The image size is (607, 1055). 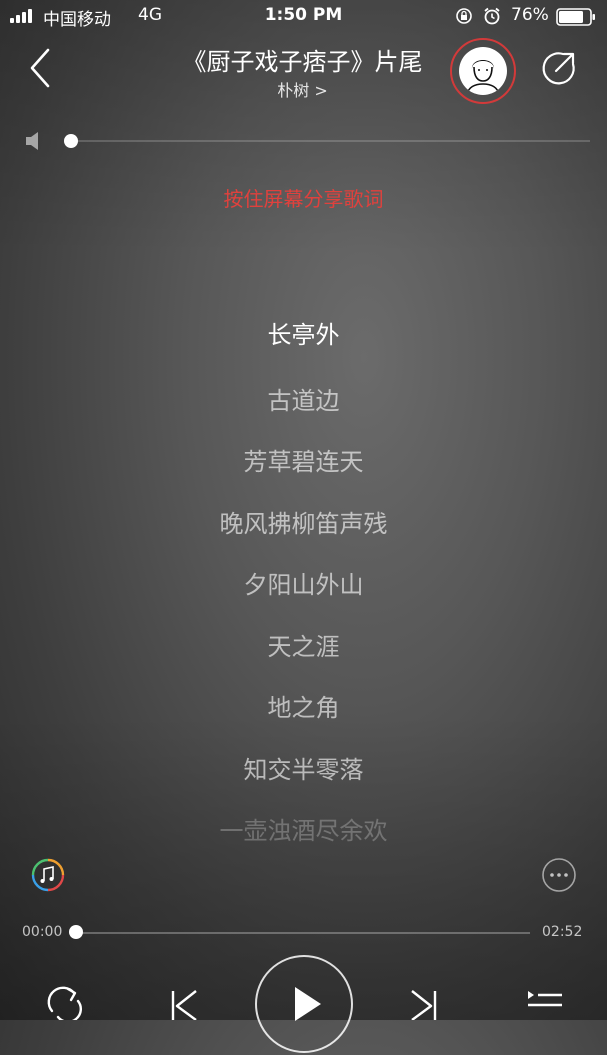 What do you see at coordinates (303, 647) in the screenshot?
I see `lyric-line: 天之涯` at bounding box center [303, 647].